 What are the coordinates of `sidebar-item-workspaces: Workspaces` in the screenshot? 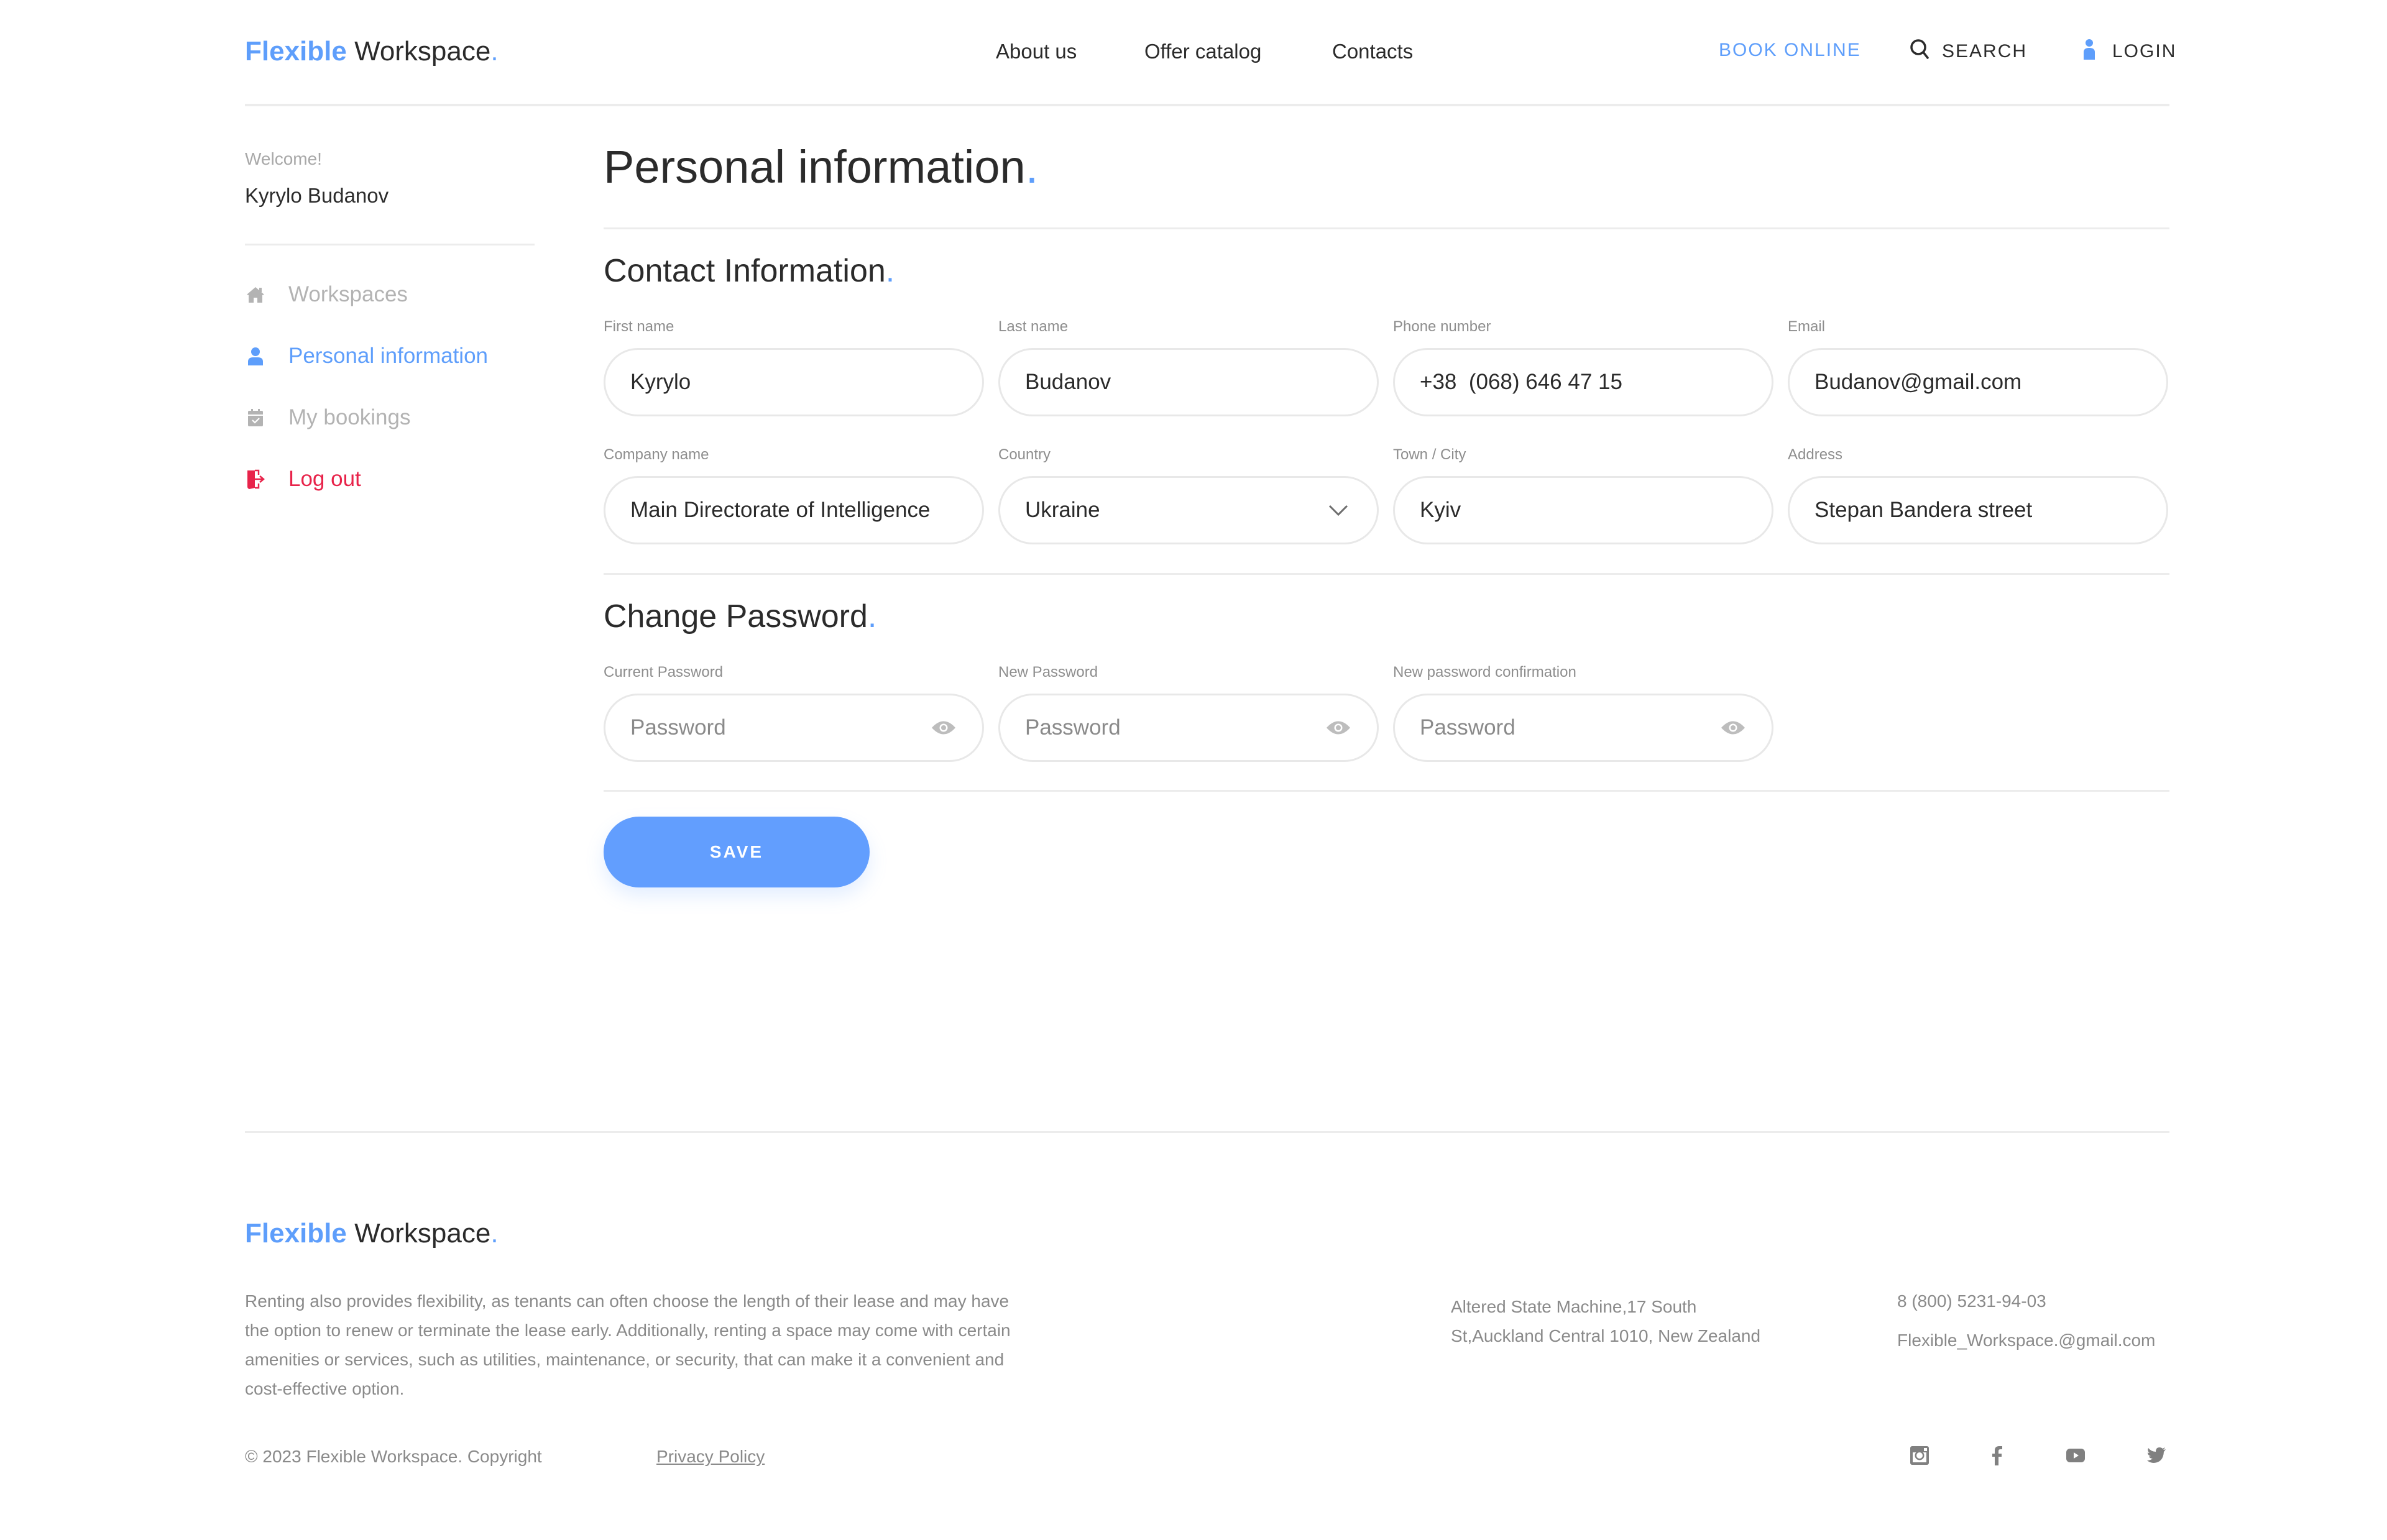 It's located at (326, 294).